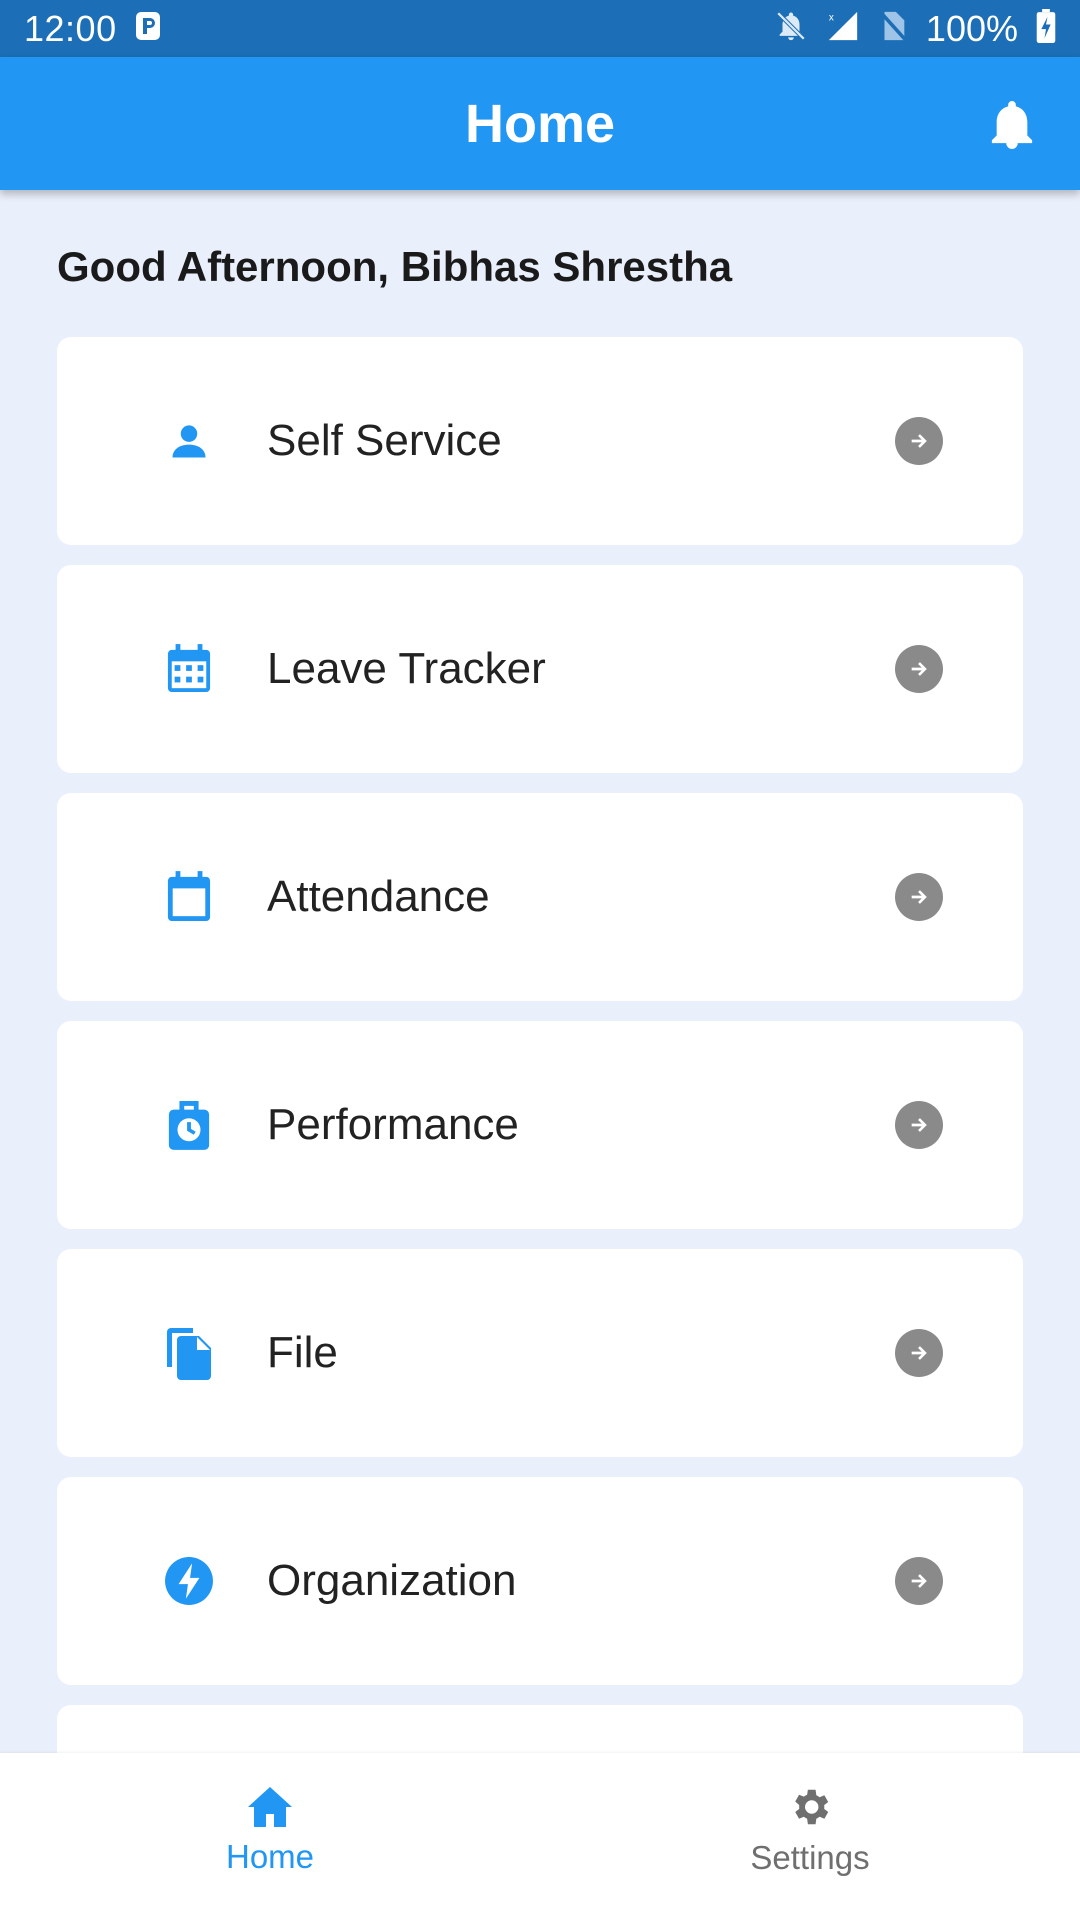 Image resolution: width=1080 pixels, height=1920 pixels. I want to click on bottom-navigation: Home Settings, so click(540, 1836).